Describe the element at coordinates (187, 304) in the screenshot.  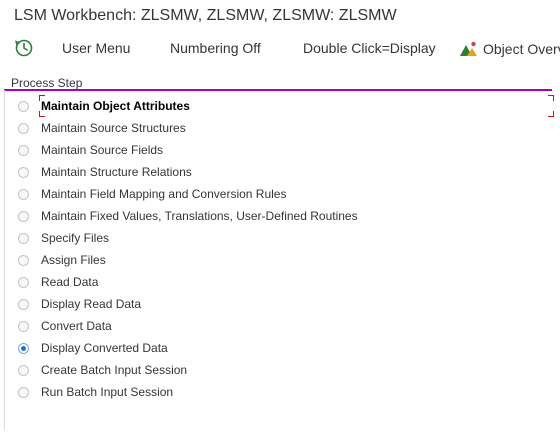
I see `process-step-option: Display Read Data` at that location.